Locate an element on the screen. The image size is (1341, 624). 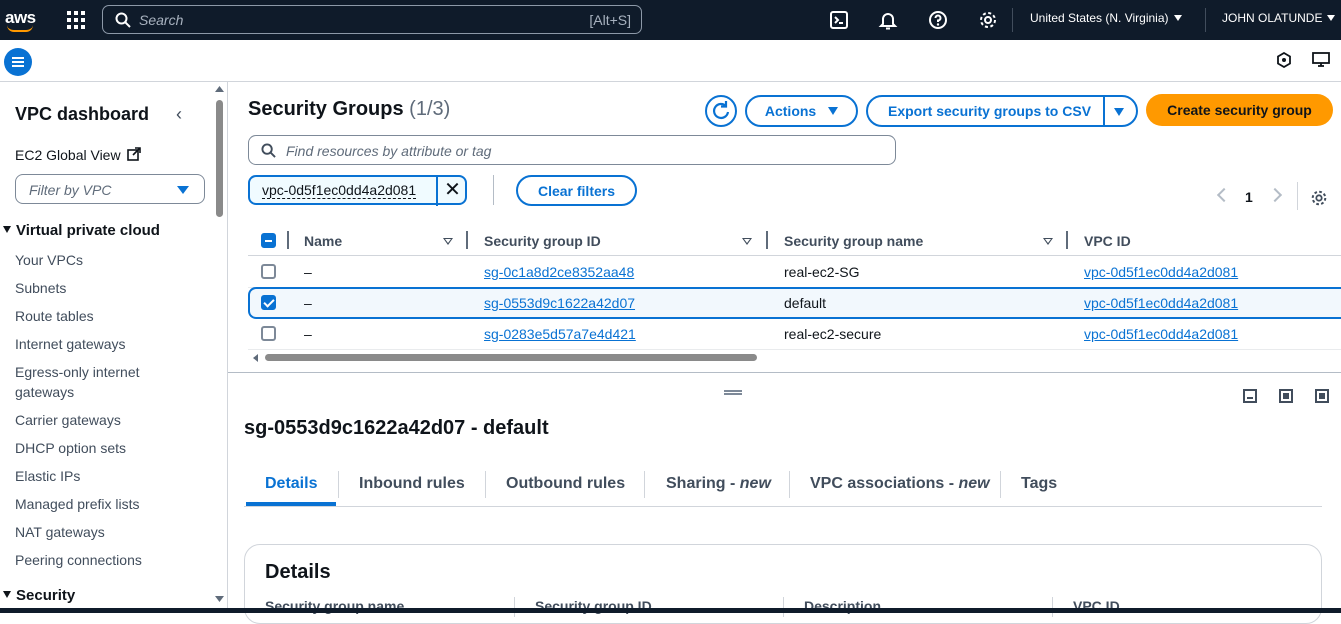
bell-icon is located at coordinates (888, 20).